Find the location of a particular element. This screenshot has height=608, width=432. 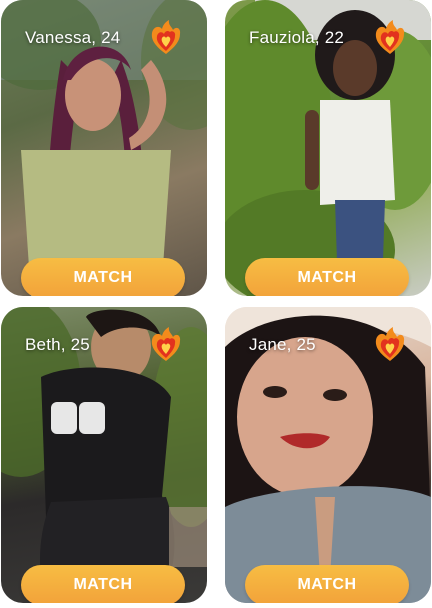

profile-name: Fauziola, 22 is located at coordinates (297, 37).